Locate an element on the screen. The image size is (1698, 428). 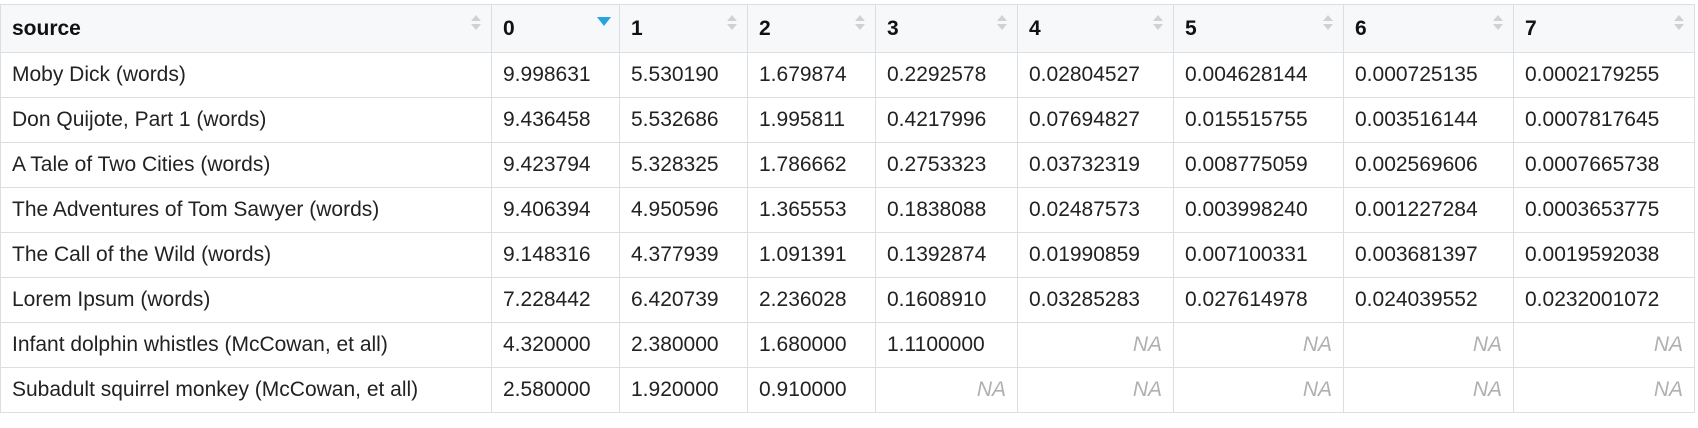
column-header-label: 1 is located at coordinates (637, 28).